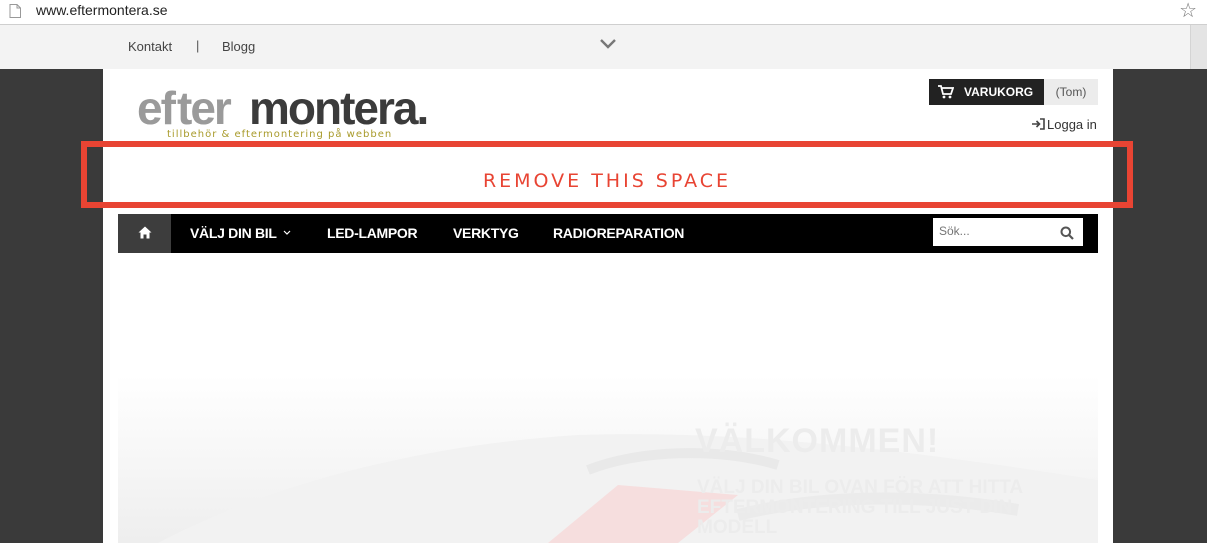  I want to click on blogg-link: Blogg, so click(238, 46).